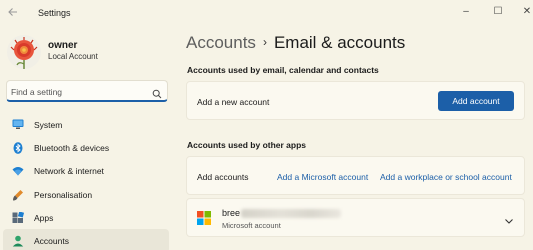 The width and height of the screenshot is (533, 250). Describe the element at coordinates (247, 145) in the screenshot. I see `other-apps-section-heading: Accounts used by other apps` at that location.